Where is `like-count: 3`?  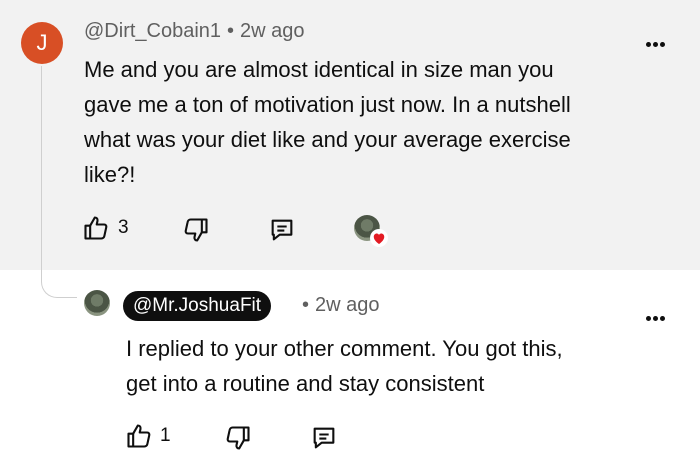
like-count: 3 is located at coordinates (123, 227).